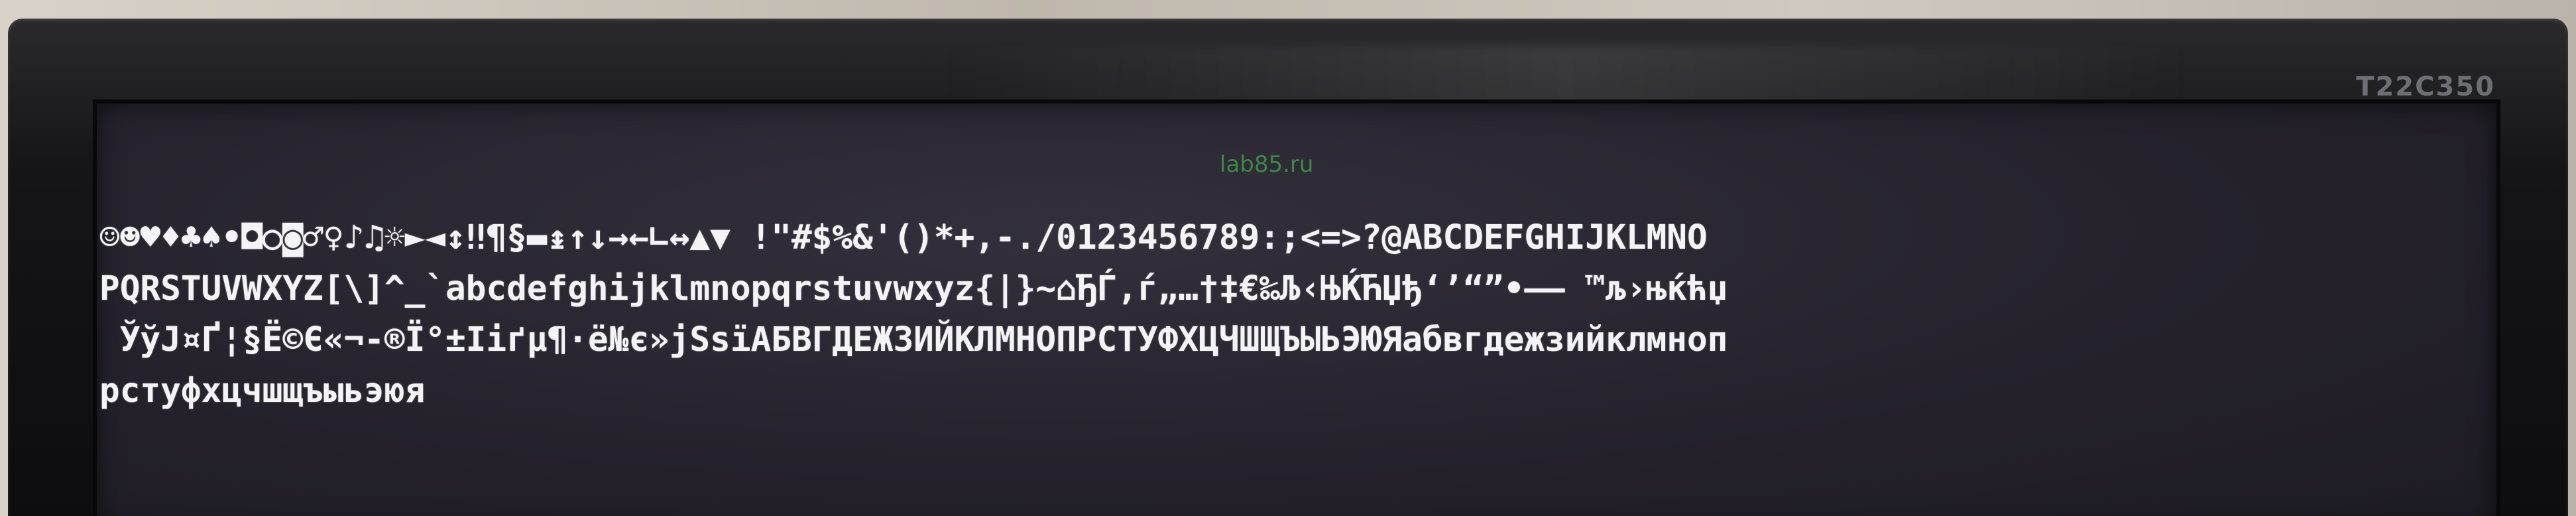  Describe the element at coordinates (2425, 87) in the screenshot. I see `monitor-model-label: T22C350` at that location.